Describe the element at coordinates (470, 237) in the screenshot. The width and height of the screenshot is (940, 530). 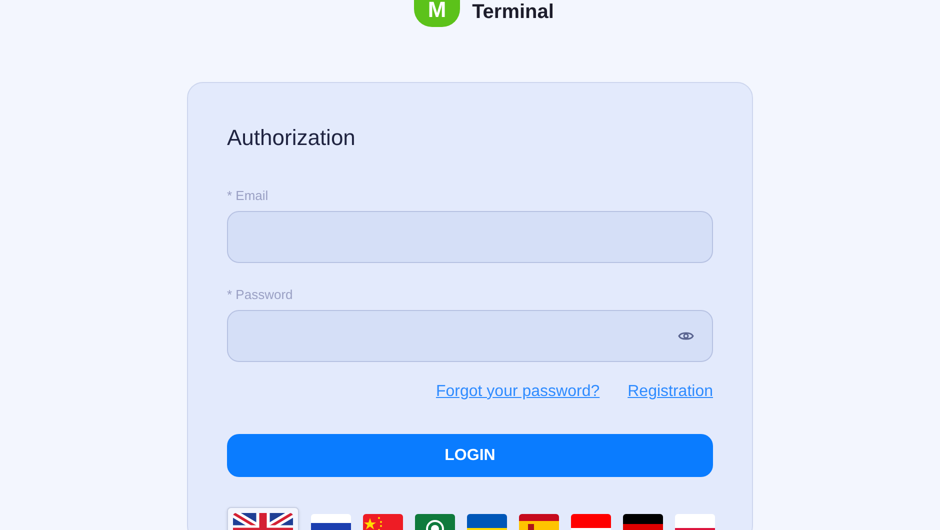
I see `email-field` at that location.